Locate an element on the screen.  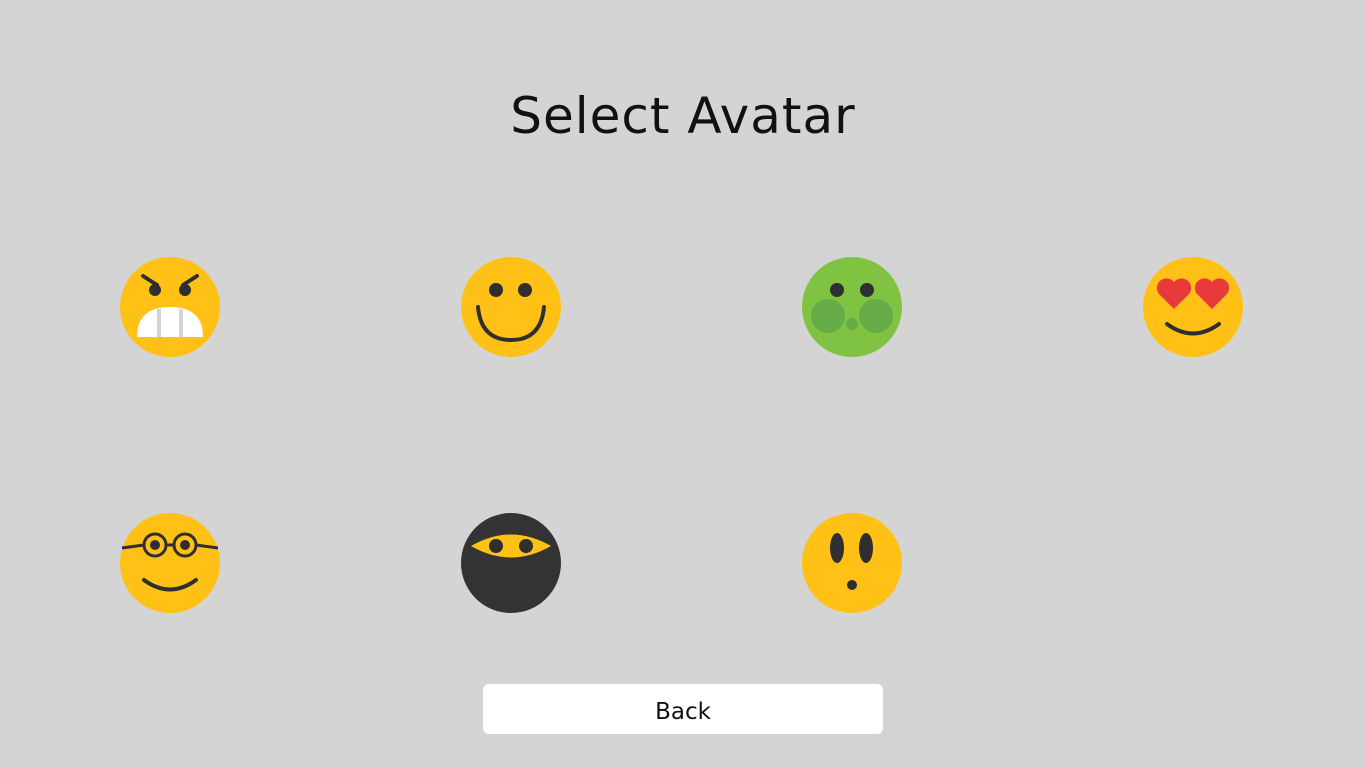
avatar-option-sick is located at coordinates (852, 307).